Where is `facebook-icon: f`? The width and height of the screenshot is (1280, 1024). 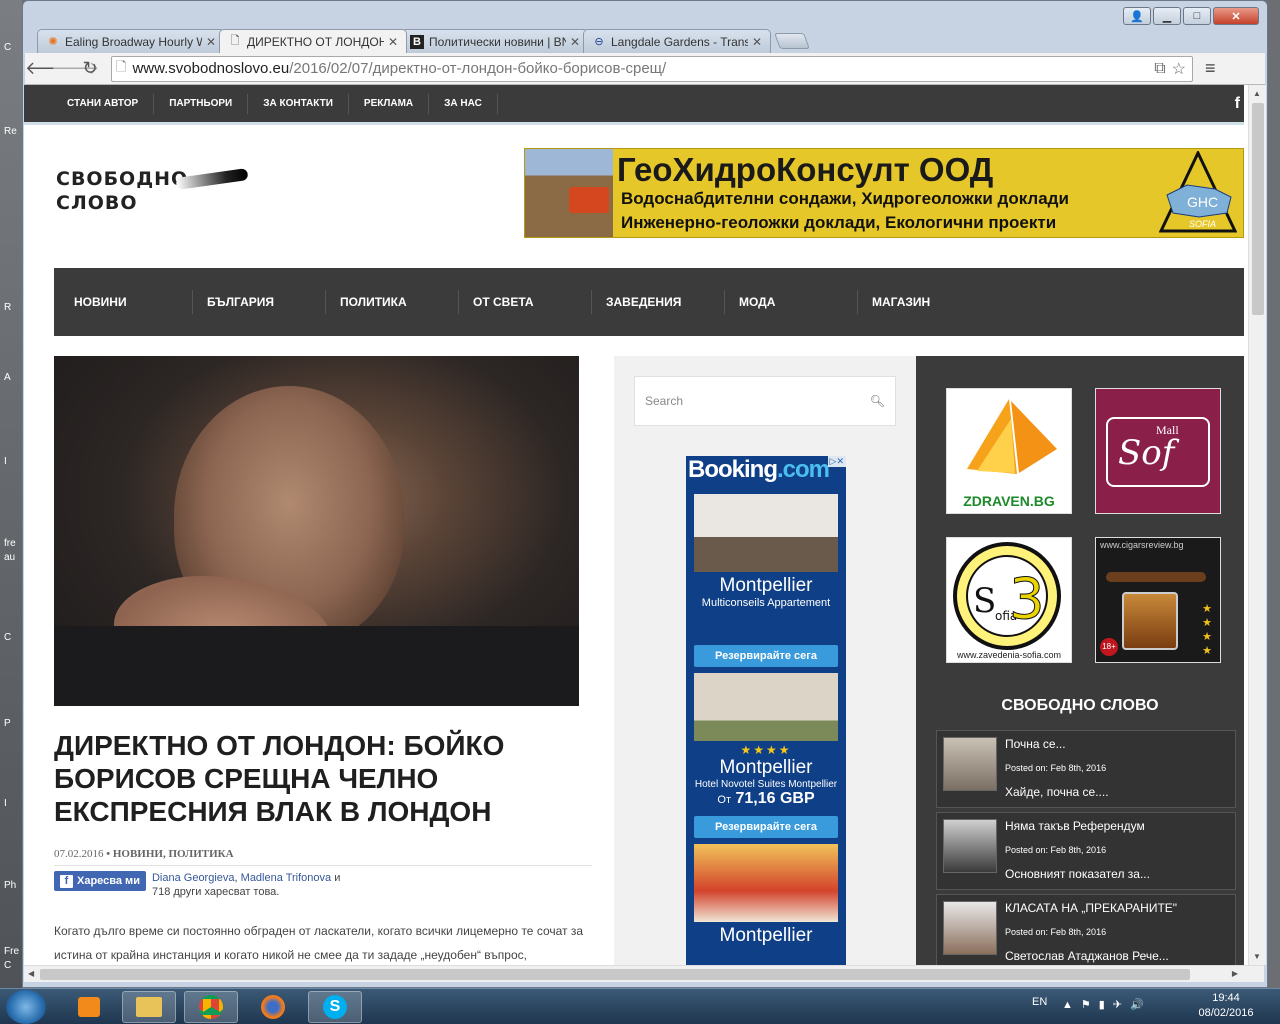
facebook-icon: f is located at coordinates (1239, 104).